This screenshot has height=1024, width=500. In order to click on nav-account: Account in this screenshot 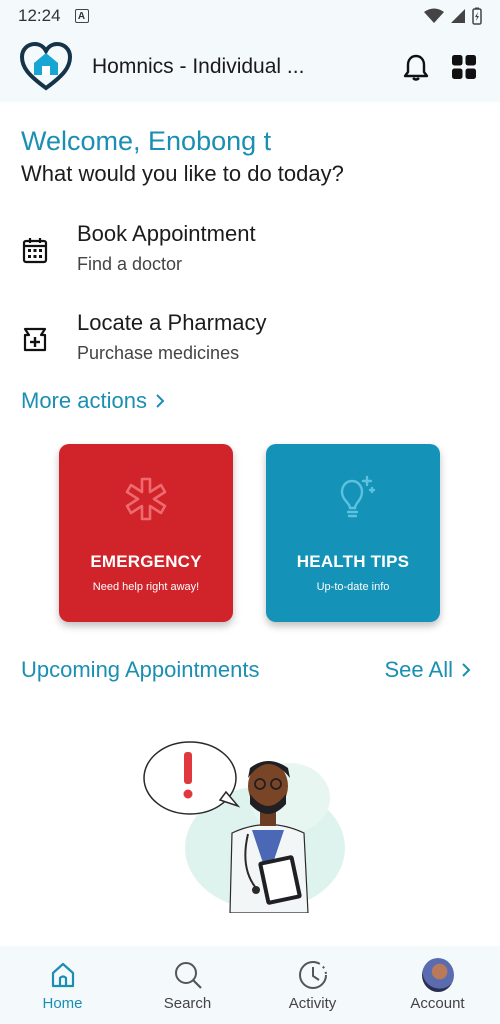, I will do `click(438, 984)`.